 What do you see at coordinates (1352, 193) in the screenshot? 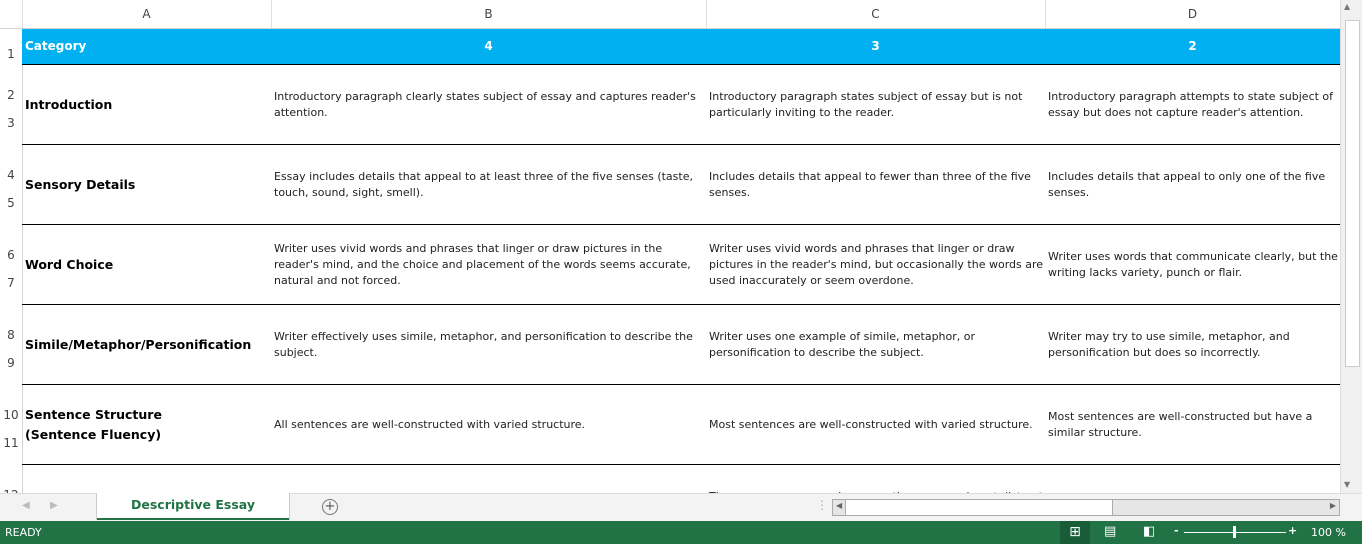
I see `scroll-thumb` at bounding box center [1352, 193].